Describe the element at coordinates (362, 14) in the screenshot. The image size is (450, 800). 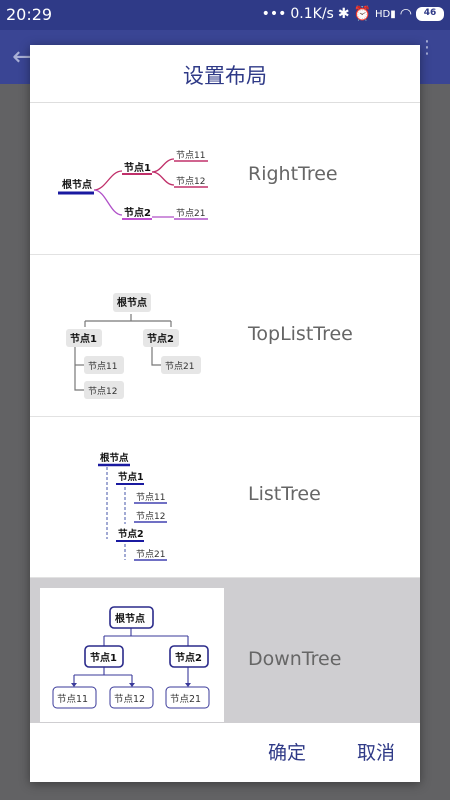
I see `alarm-icon: ⏰` at that location.